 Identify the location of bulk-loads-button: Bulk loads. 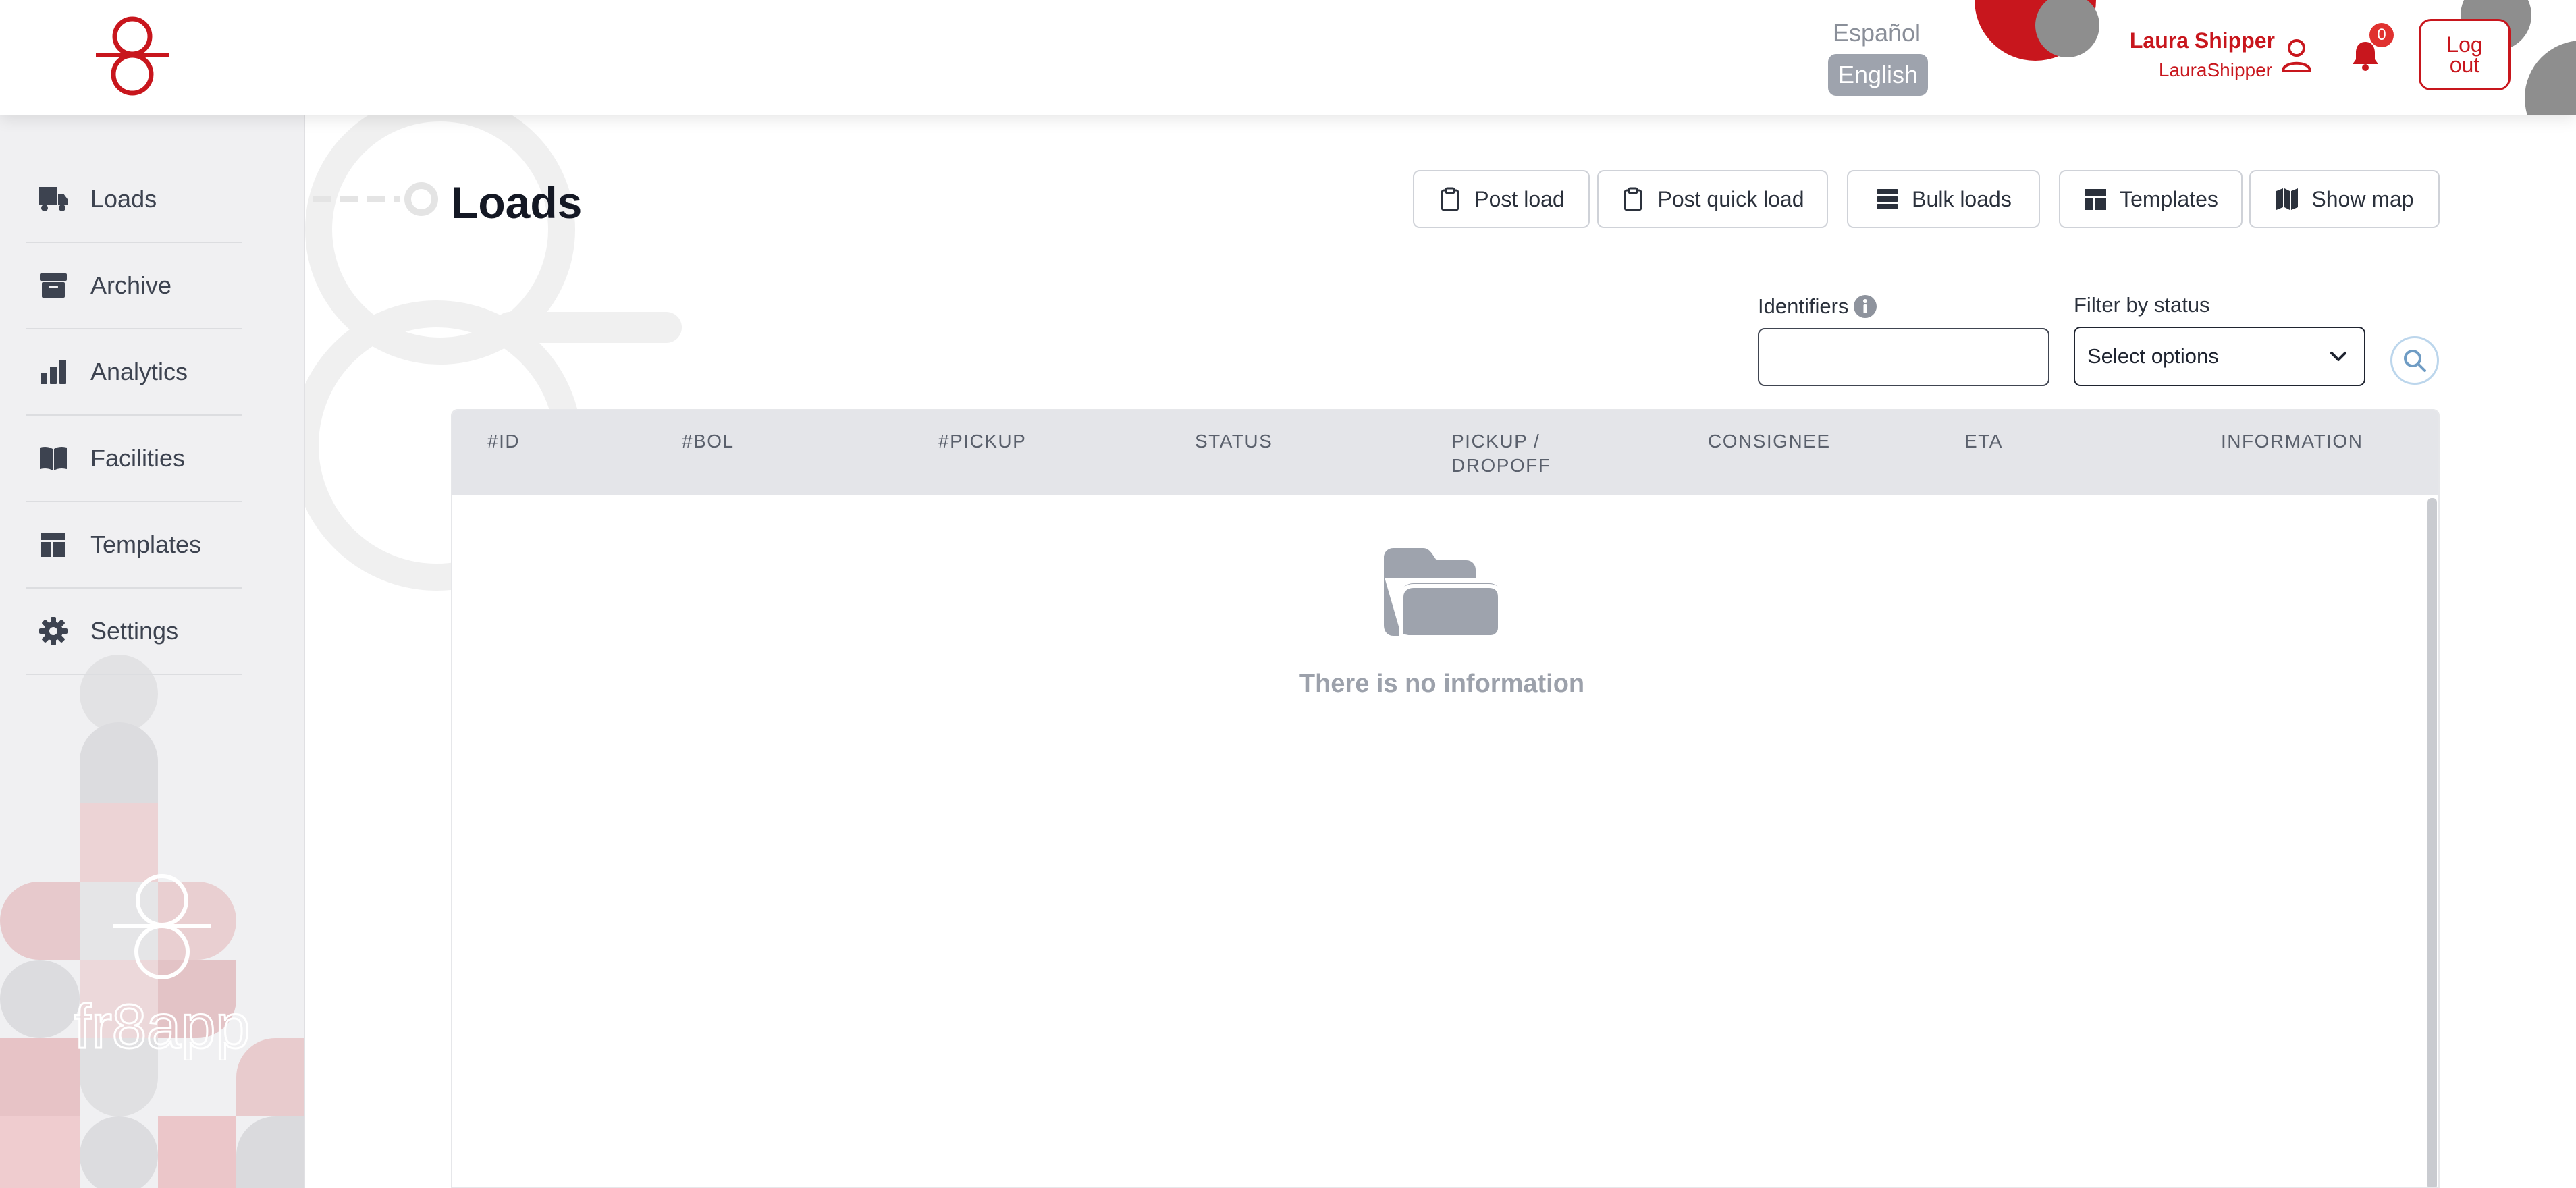
(1943, 199).